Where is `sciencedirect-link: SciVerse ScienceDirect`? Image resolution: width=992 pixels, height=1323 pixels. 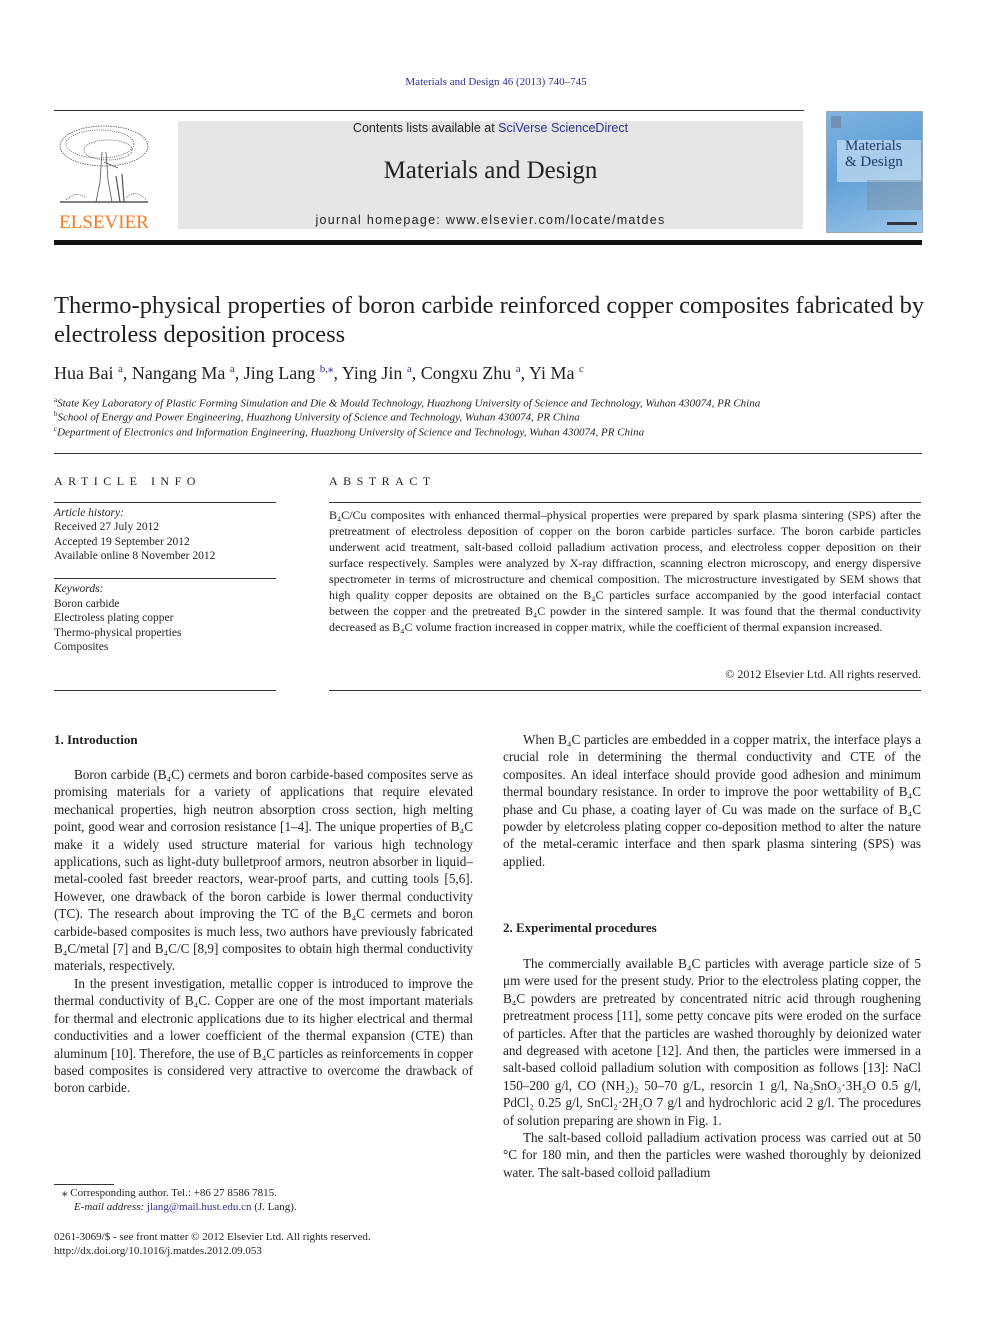 sciencedirect-link: SciVerse ScienceDirect is located at coordinates (563, 128).